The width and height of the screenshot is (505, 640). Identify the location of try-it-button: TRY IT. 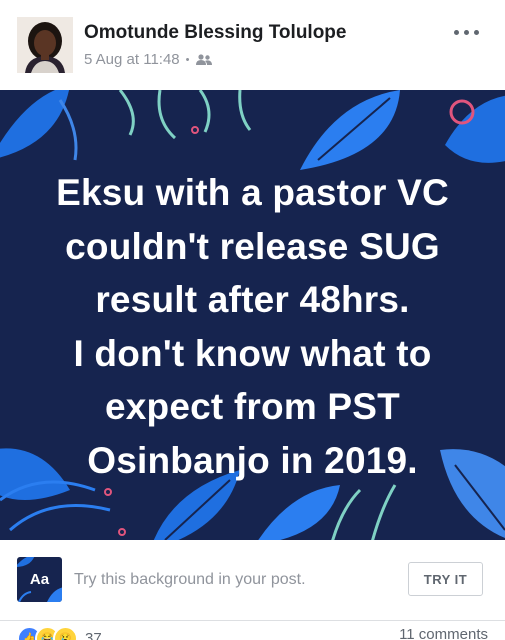
(445, 579).